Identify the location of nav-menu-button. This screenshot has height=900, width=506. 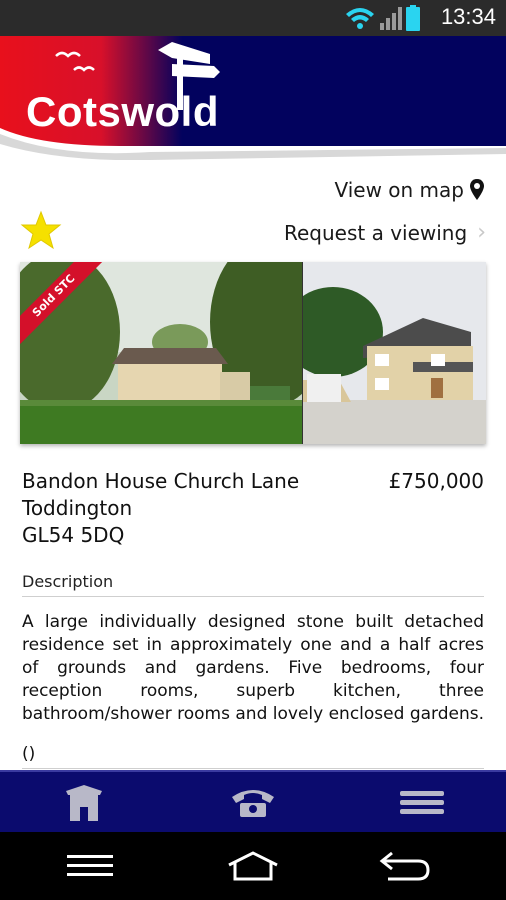
(422, 803).